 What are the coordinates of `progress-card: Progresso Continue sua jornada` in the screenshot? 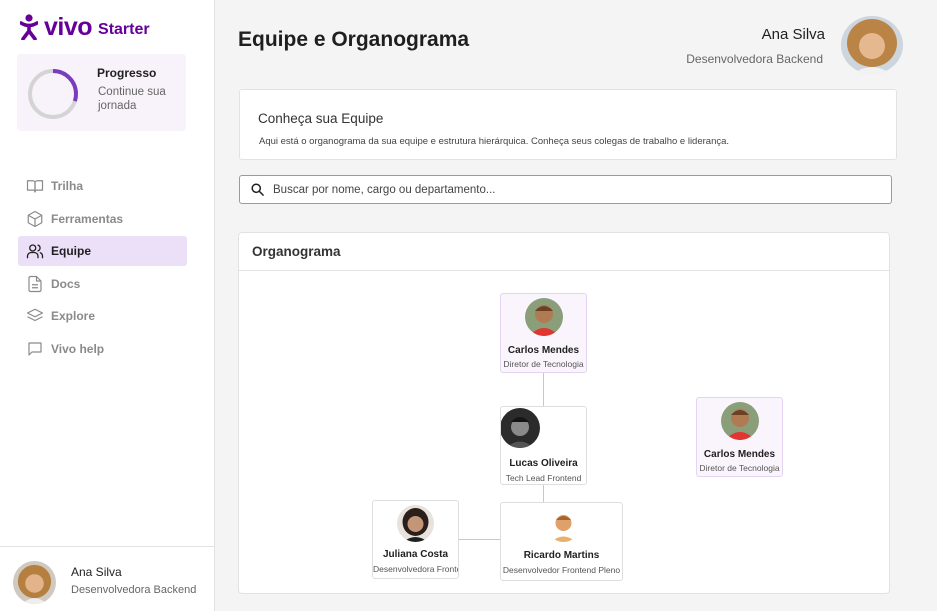 It's located at (101, 92).